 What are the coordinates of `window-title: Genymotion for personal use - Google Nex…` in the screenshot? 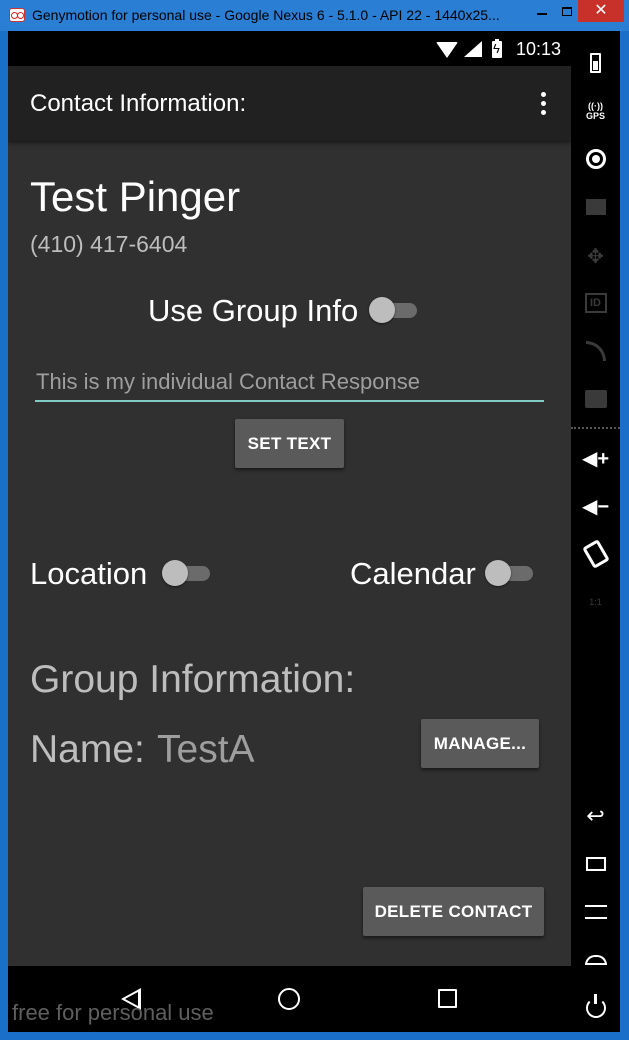 It's located at (266, 15).